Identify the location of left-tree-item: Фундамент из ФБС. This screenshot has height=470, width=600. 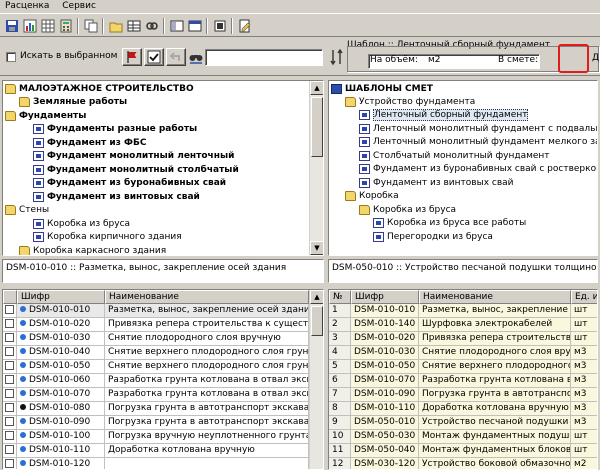
(89, 142).